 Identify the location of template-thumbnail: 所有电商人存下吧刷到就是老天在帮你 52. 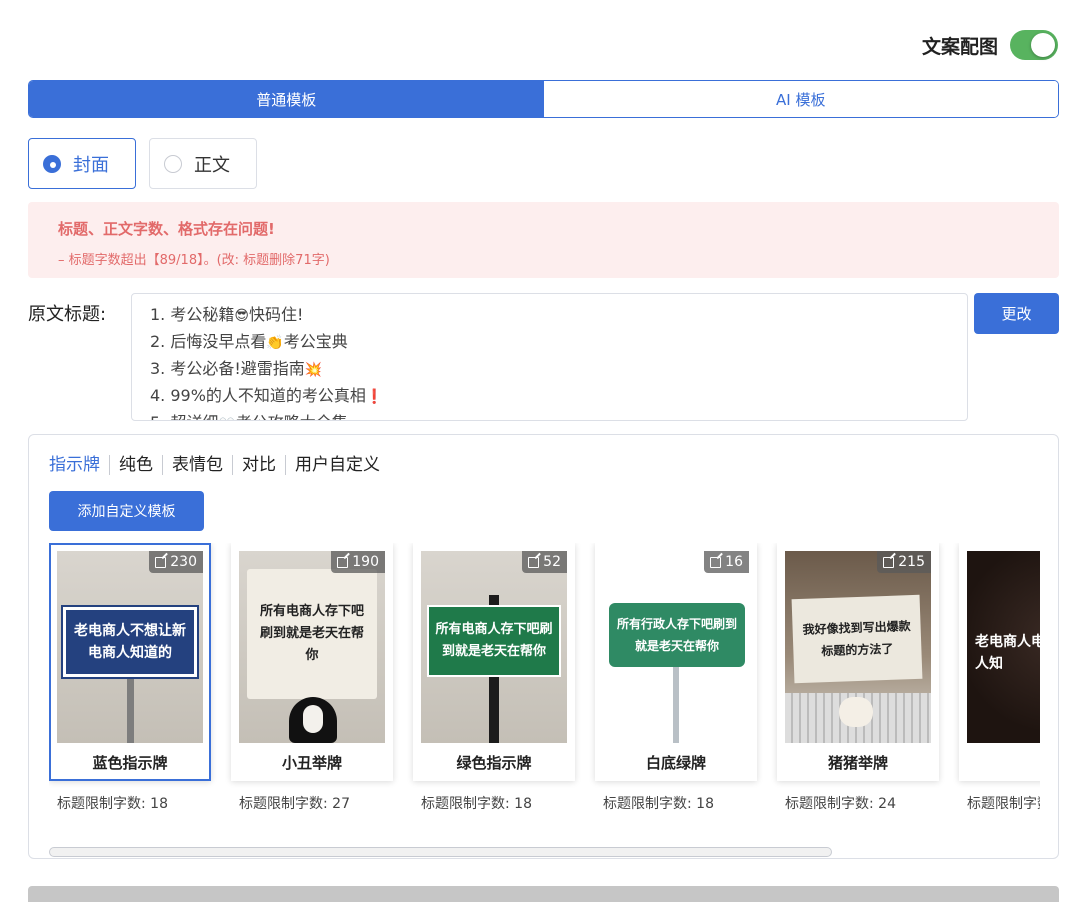
(494, 647).